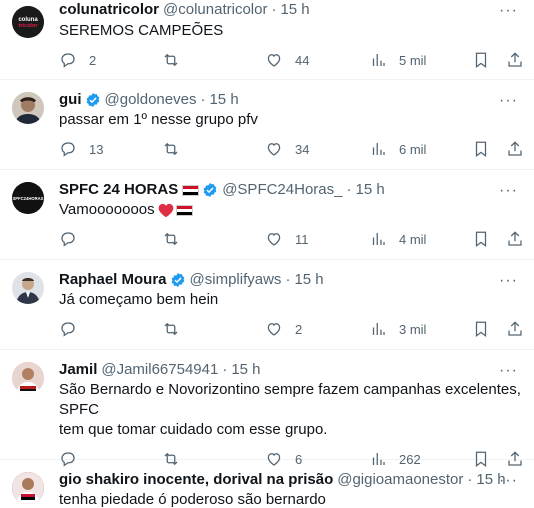  I want to click on tweet-actions: 2 44 5 mil, so click(290, 61).